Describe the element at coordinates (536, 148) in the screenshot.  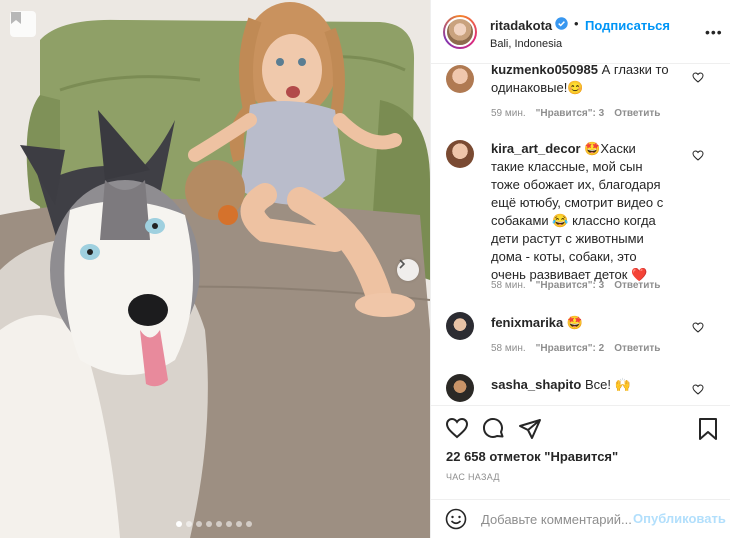
I see `comment-username: kira_art_decor` at that location.